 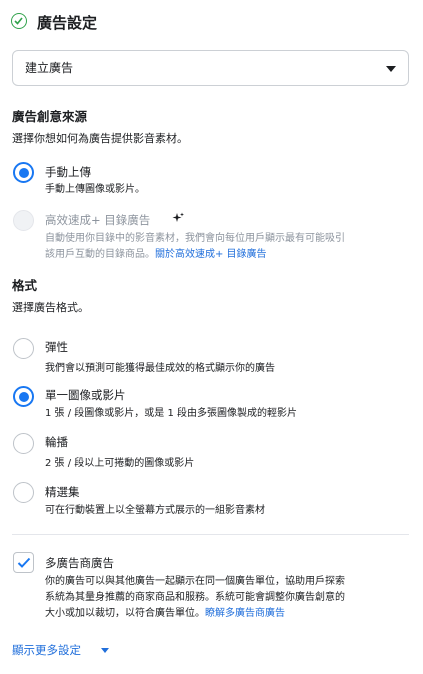 I want to click on option-desc-advantage-catalog-line2-text: 該用戶互動的目錄商品。, so click(x=100, y=254).